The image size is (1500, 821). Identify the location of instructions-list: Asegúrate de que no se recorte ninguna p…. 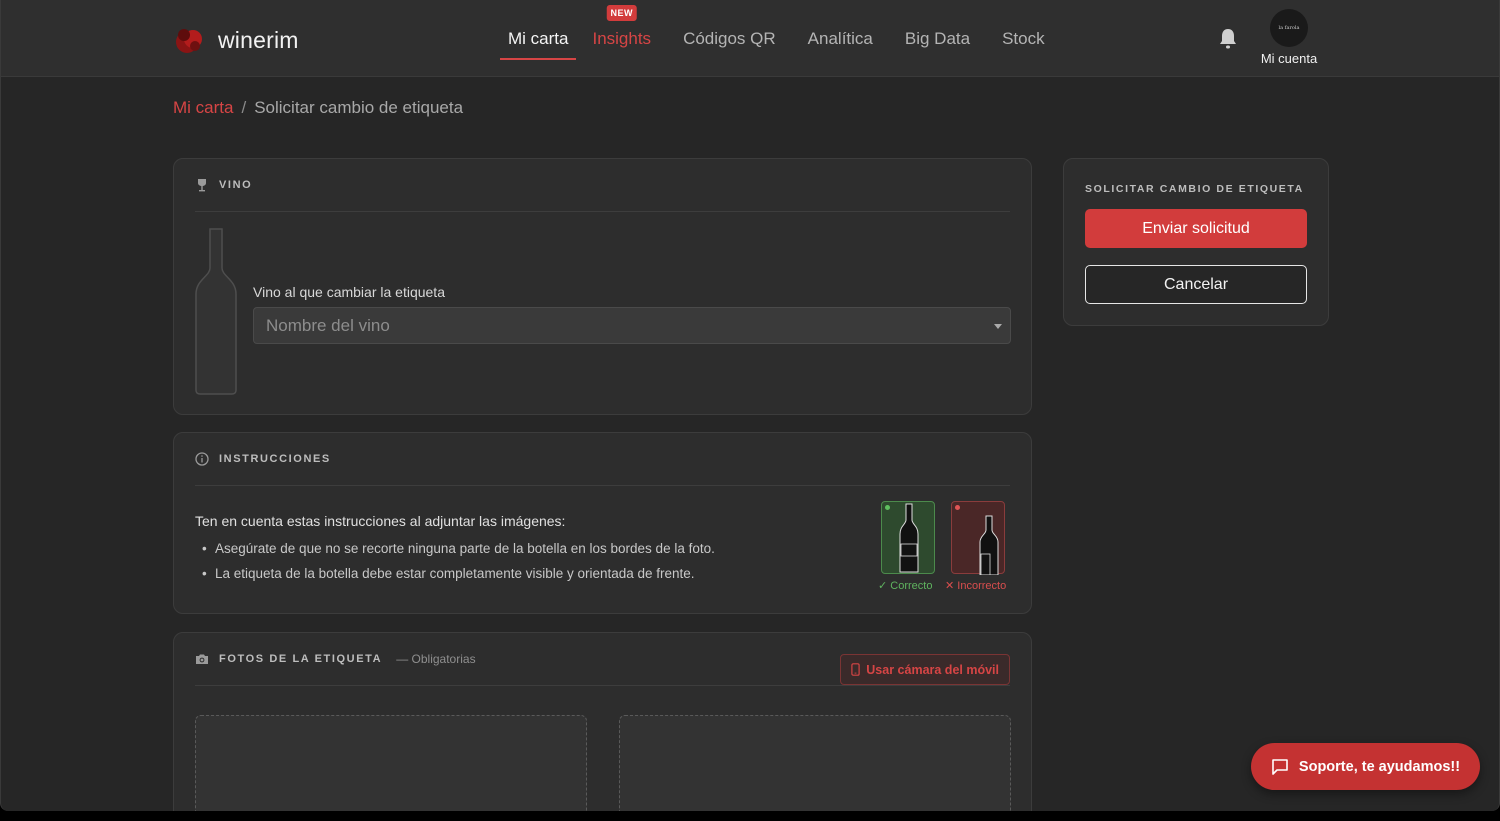
(458, 566).